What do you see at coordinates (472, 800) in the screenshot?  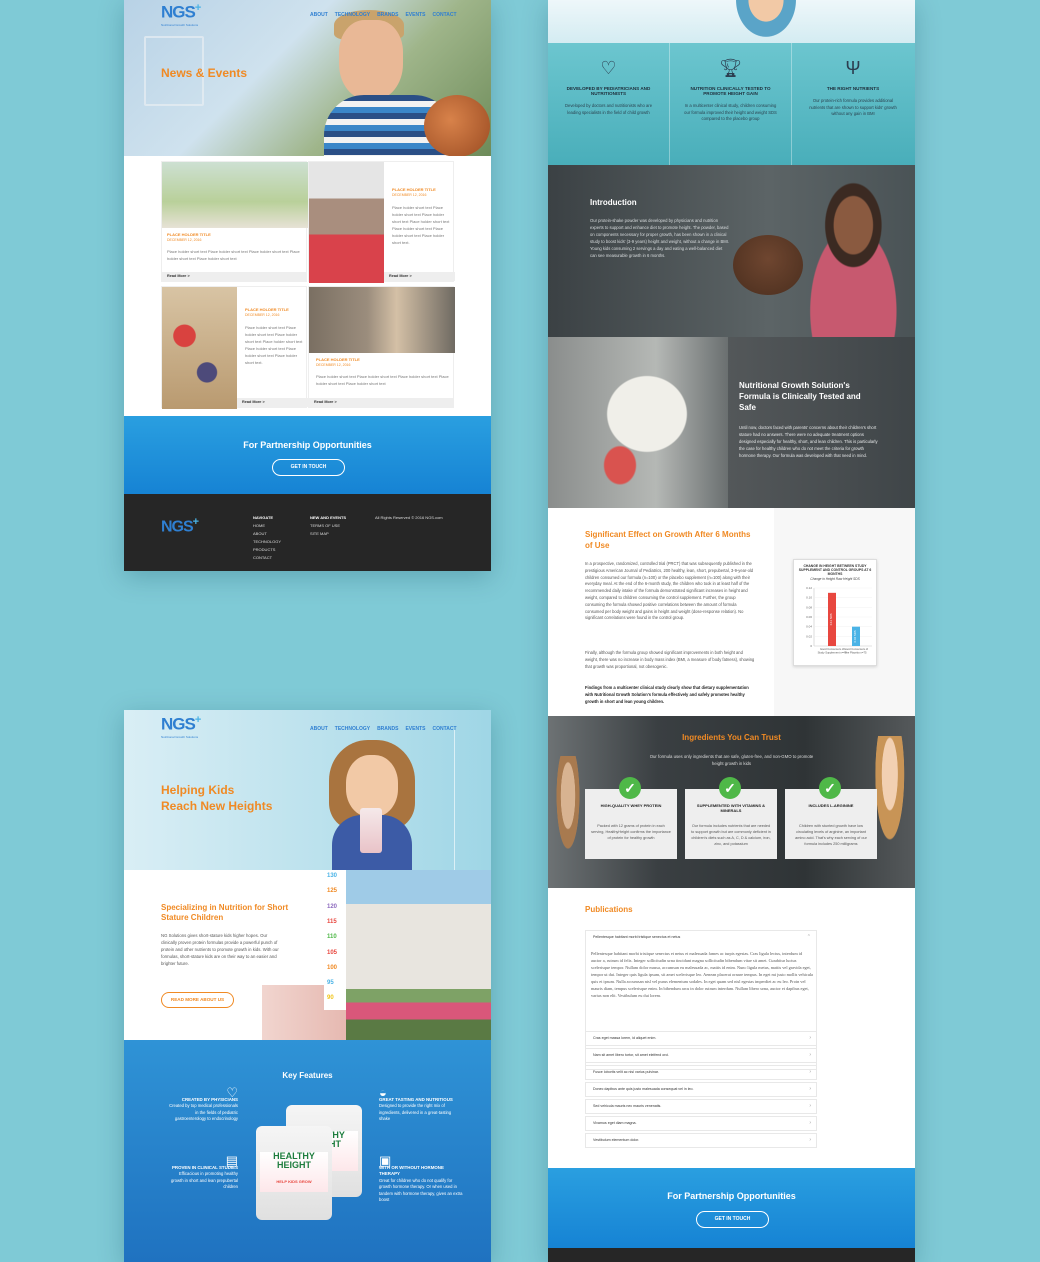 I see `height-ruler` at bounding box center [472, 800].